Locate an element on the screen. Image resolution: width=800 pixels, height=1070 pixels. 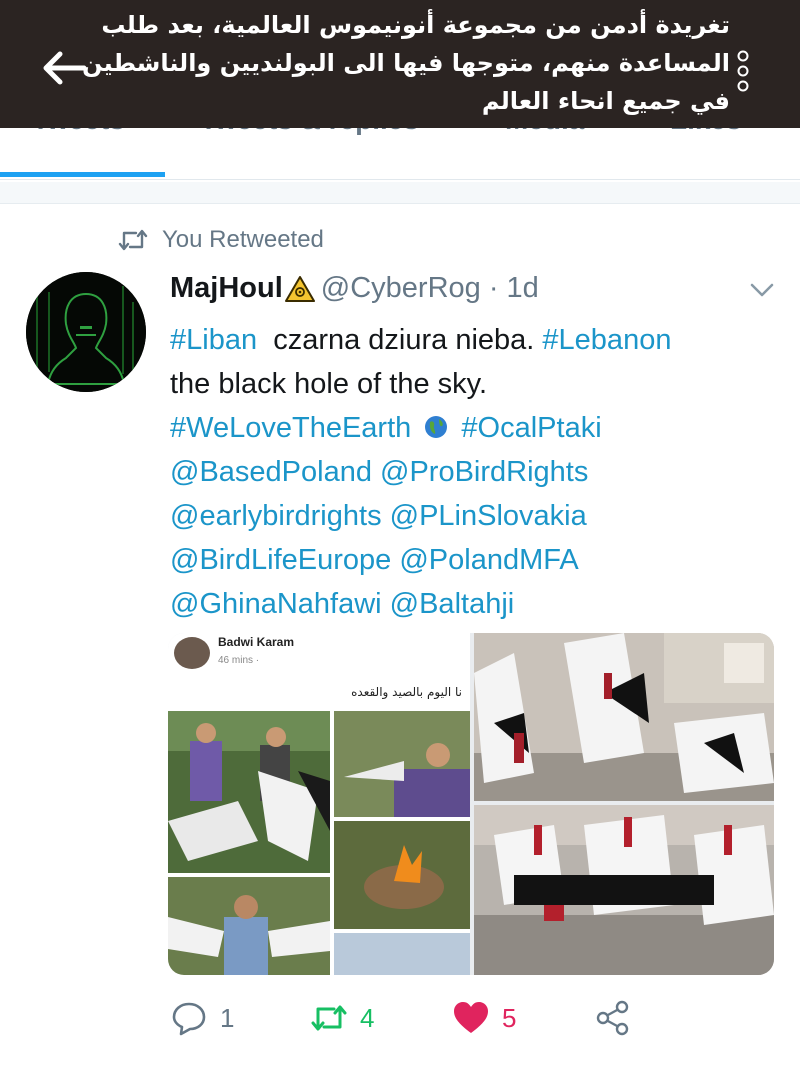
display-name: MajHoul is located at coordinates (226, 288).